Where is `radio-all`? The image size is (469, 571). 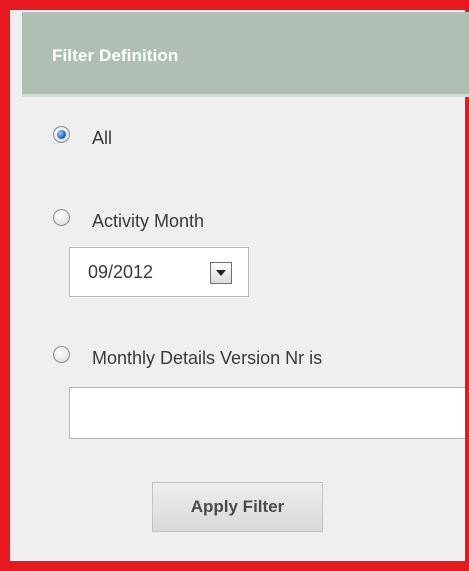
radio-all is located at coordinates (61, 134).